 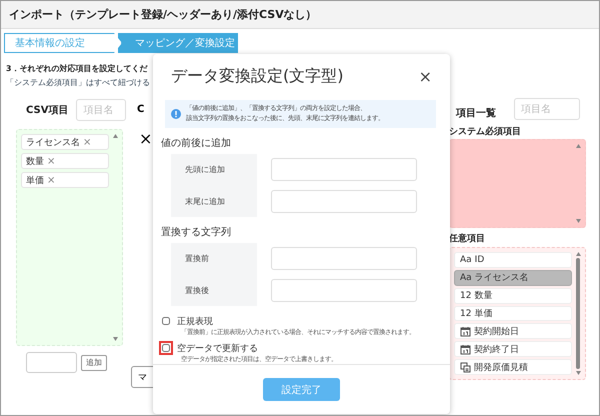 I want to click on window-title: インポート（テンプレート登録/ヘッダーあり/添付CSVなし）, so click(x=300, y=15).